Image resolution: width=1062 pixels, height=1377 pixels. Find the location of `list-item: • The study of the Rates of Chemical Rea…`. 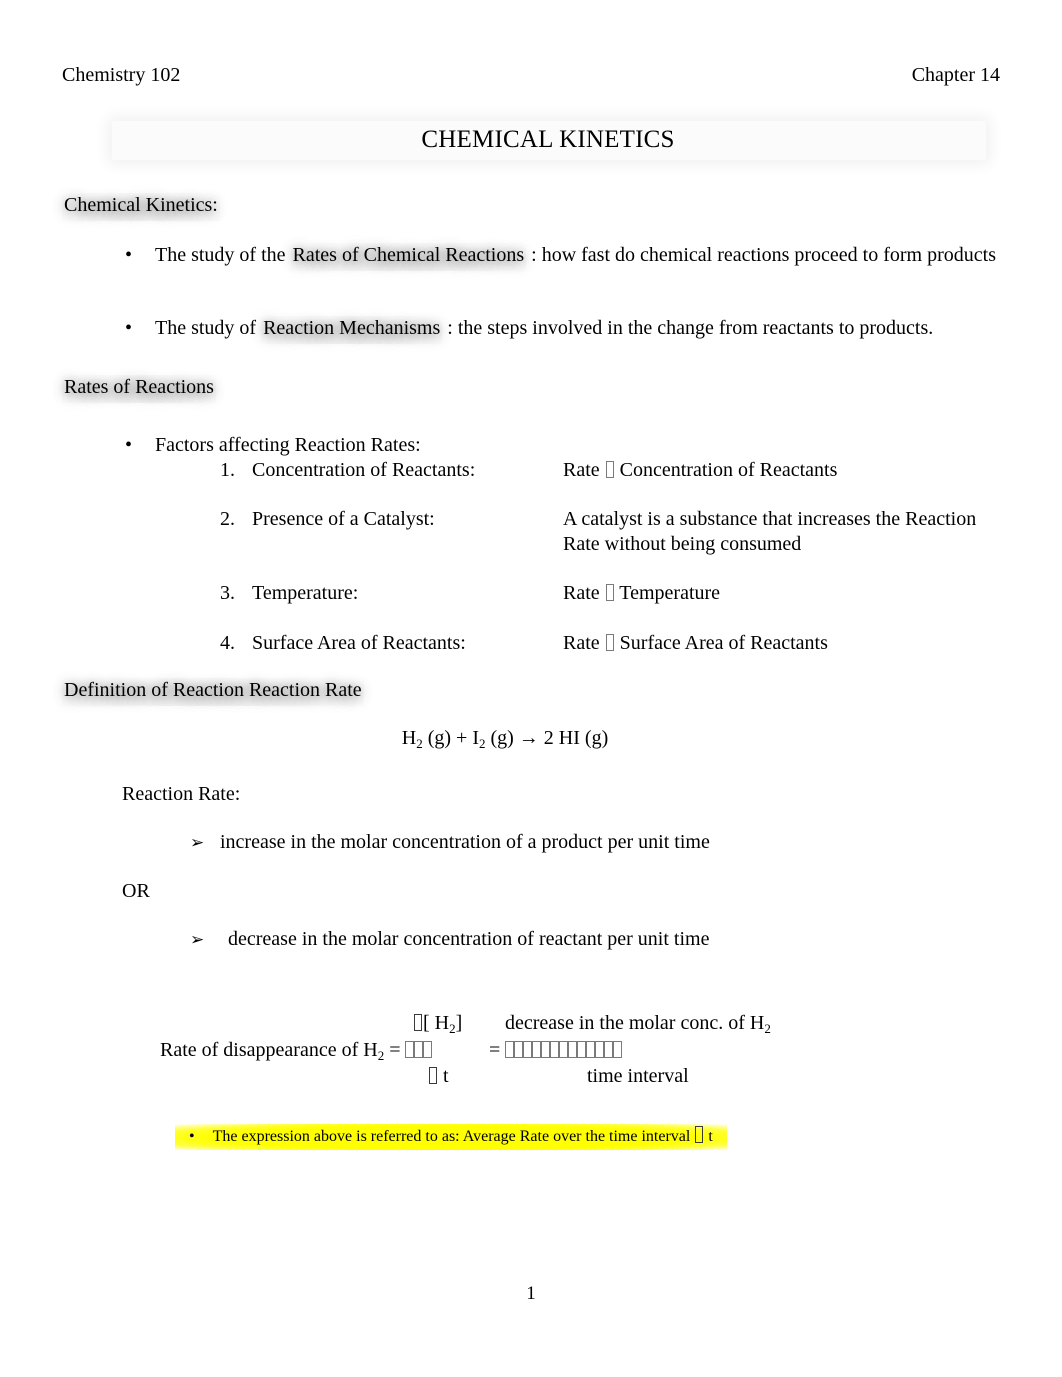

list-item: • The study of the Rates of Chemical Rea… is located at coordinates (565, 257).